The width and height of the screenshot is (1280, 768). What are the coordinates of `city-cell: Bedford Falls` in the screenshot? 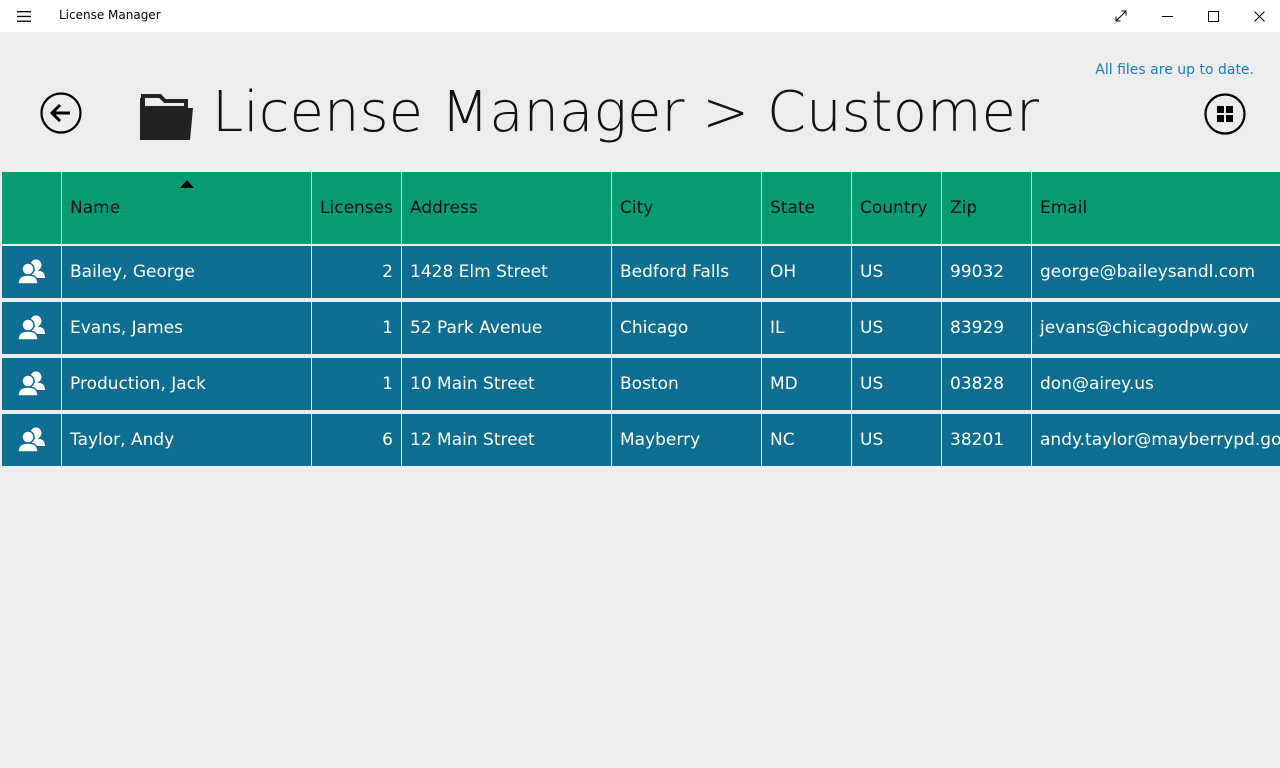 It's located at (687, 272).